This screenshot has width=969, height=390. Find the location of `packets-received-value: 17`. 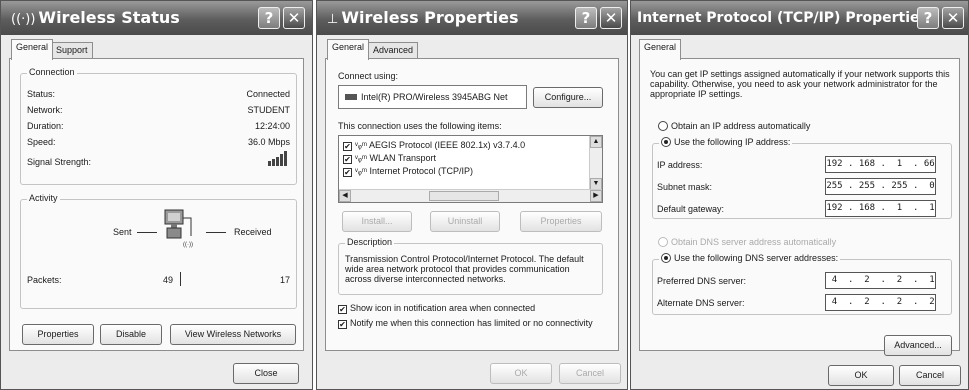

packets-received-value: 17 is located at coordinates (284, 280).